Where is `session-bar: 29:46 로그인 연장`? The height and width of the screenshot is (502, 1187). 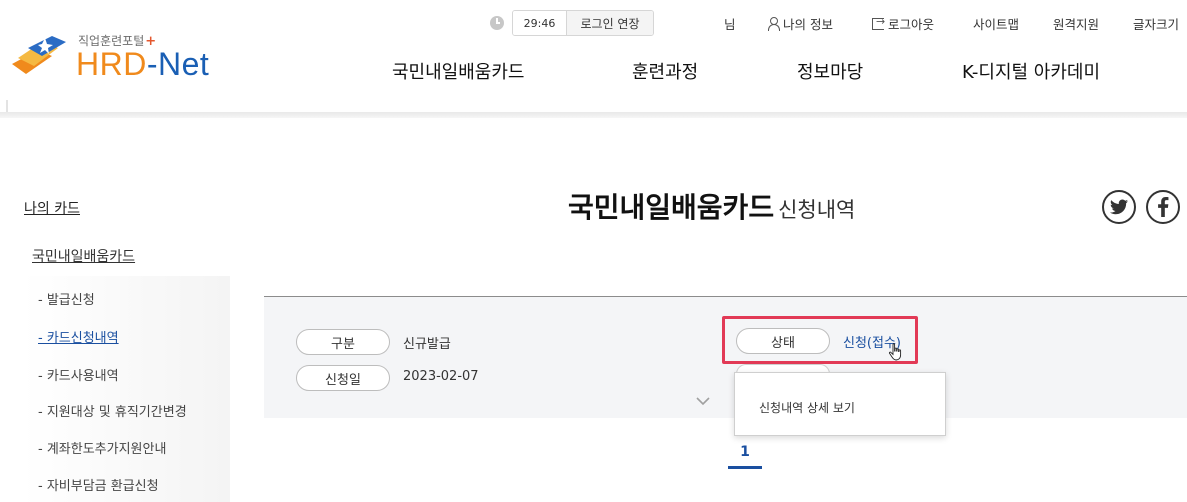
session-bar: 29:46 로그인 연장 is located at coordinates (572, 23).